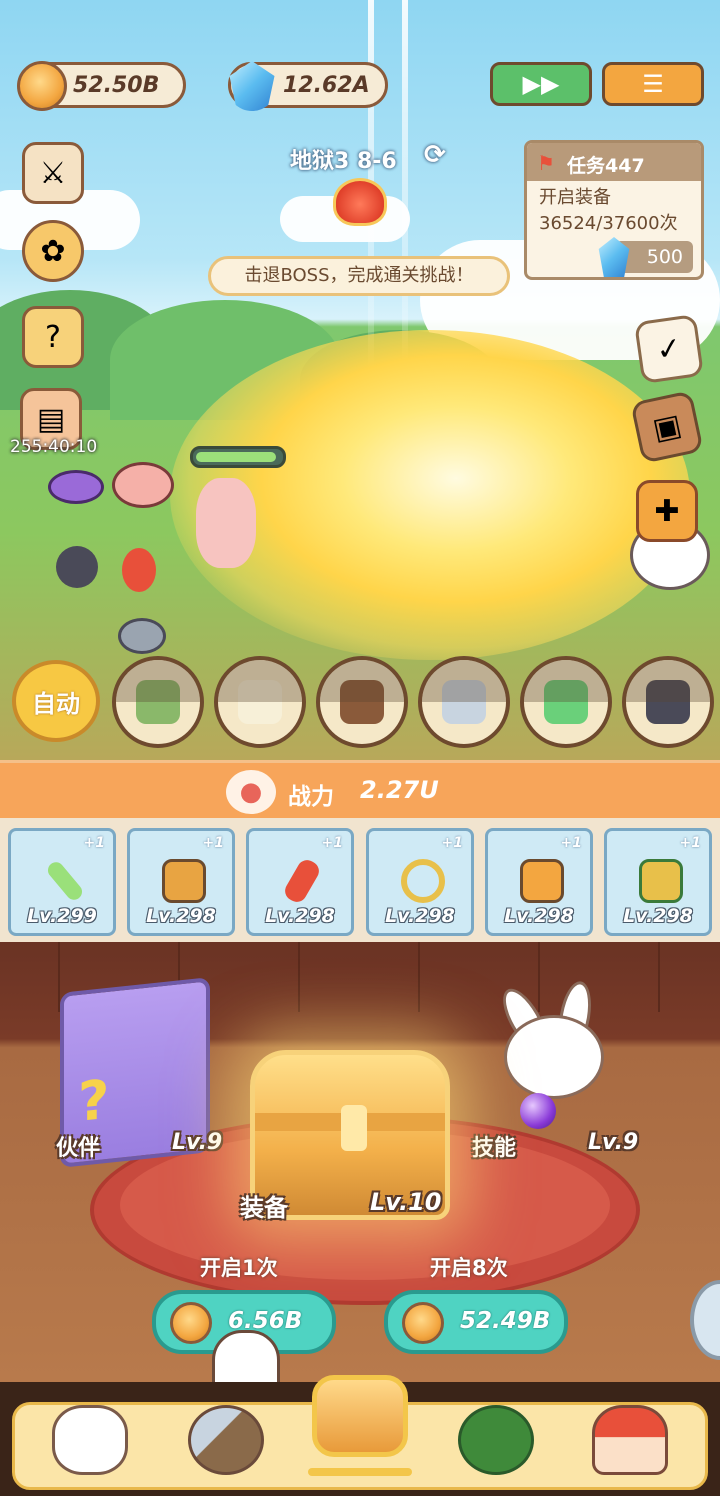 Image resolution: width=720 pixels, height=1496 pixels. I want to click on power-strip: ● 战力 2.27U, so click(360, 789).